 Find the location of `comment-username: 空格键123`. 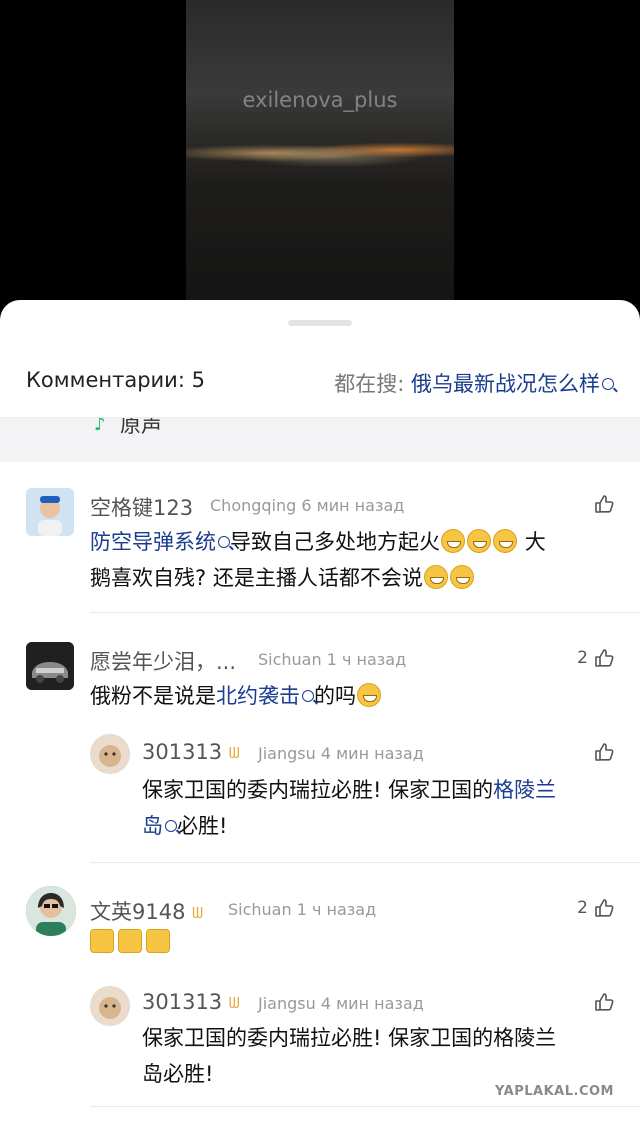

comment-username: 空格键123 is located at coordinates (141, 507).